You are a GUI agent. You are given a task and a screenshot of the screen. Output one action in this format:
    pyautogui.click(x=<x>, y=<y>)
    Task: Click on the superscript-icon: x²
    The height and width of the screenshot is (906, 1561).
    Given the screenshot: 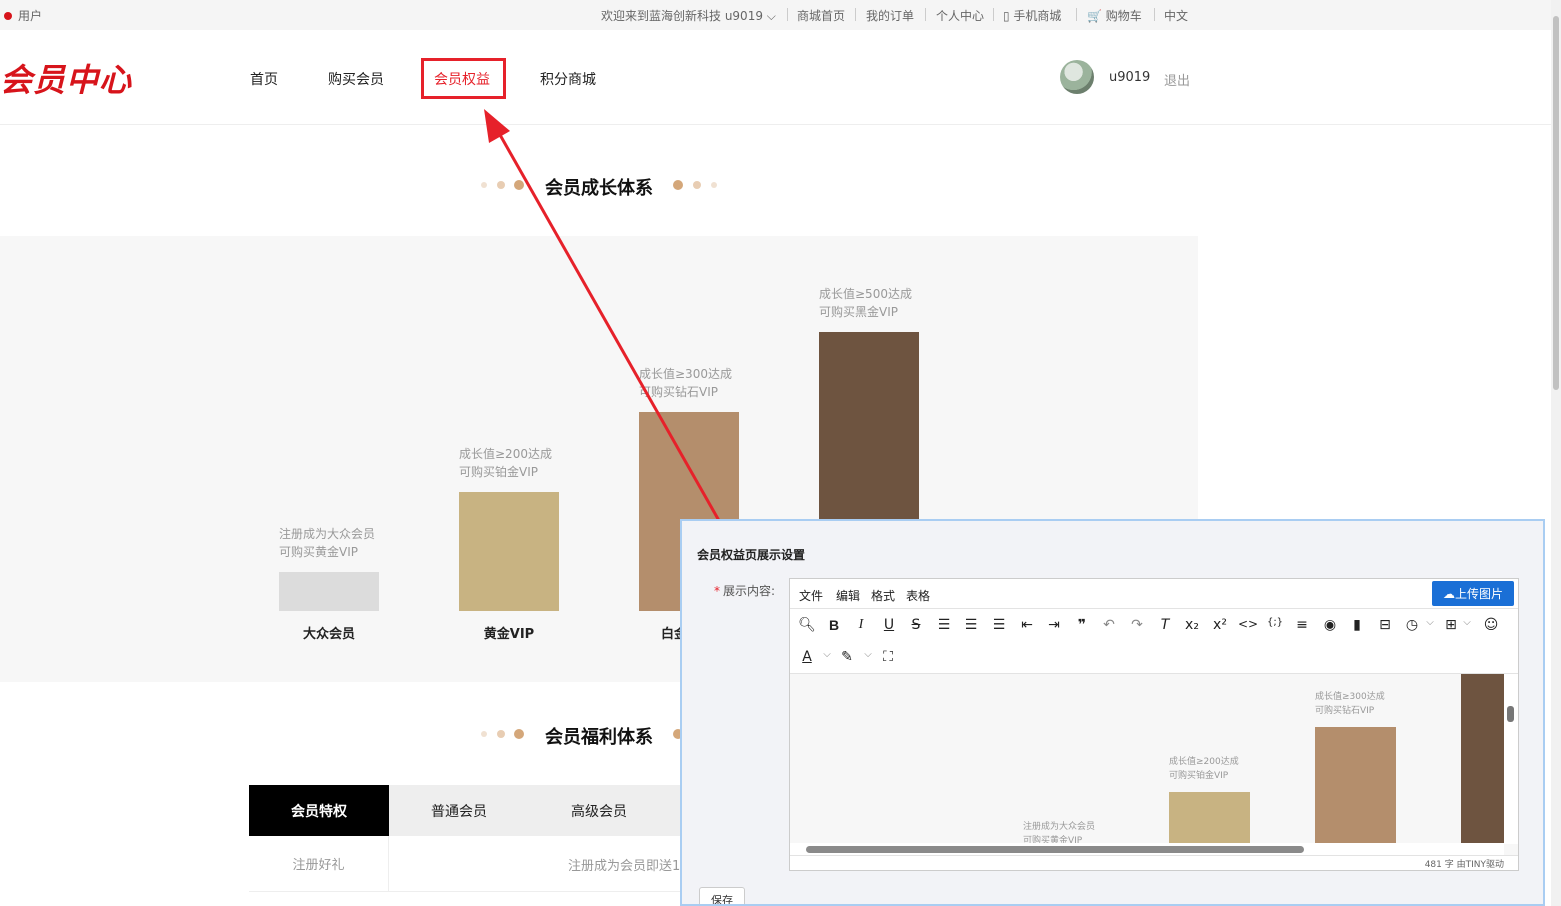 What is the action you would take?
    pyautogui.click(x=1220, y=625)
    